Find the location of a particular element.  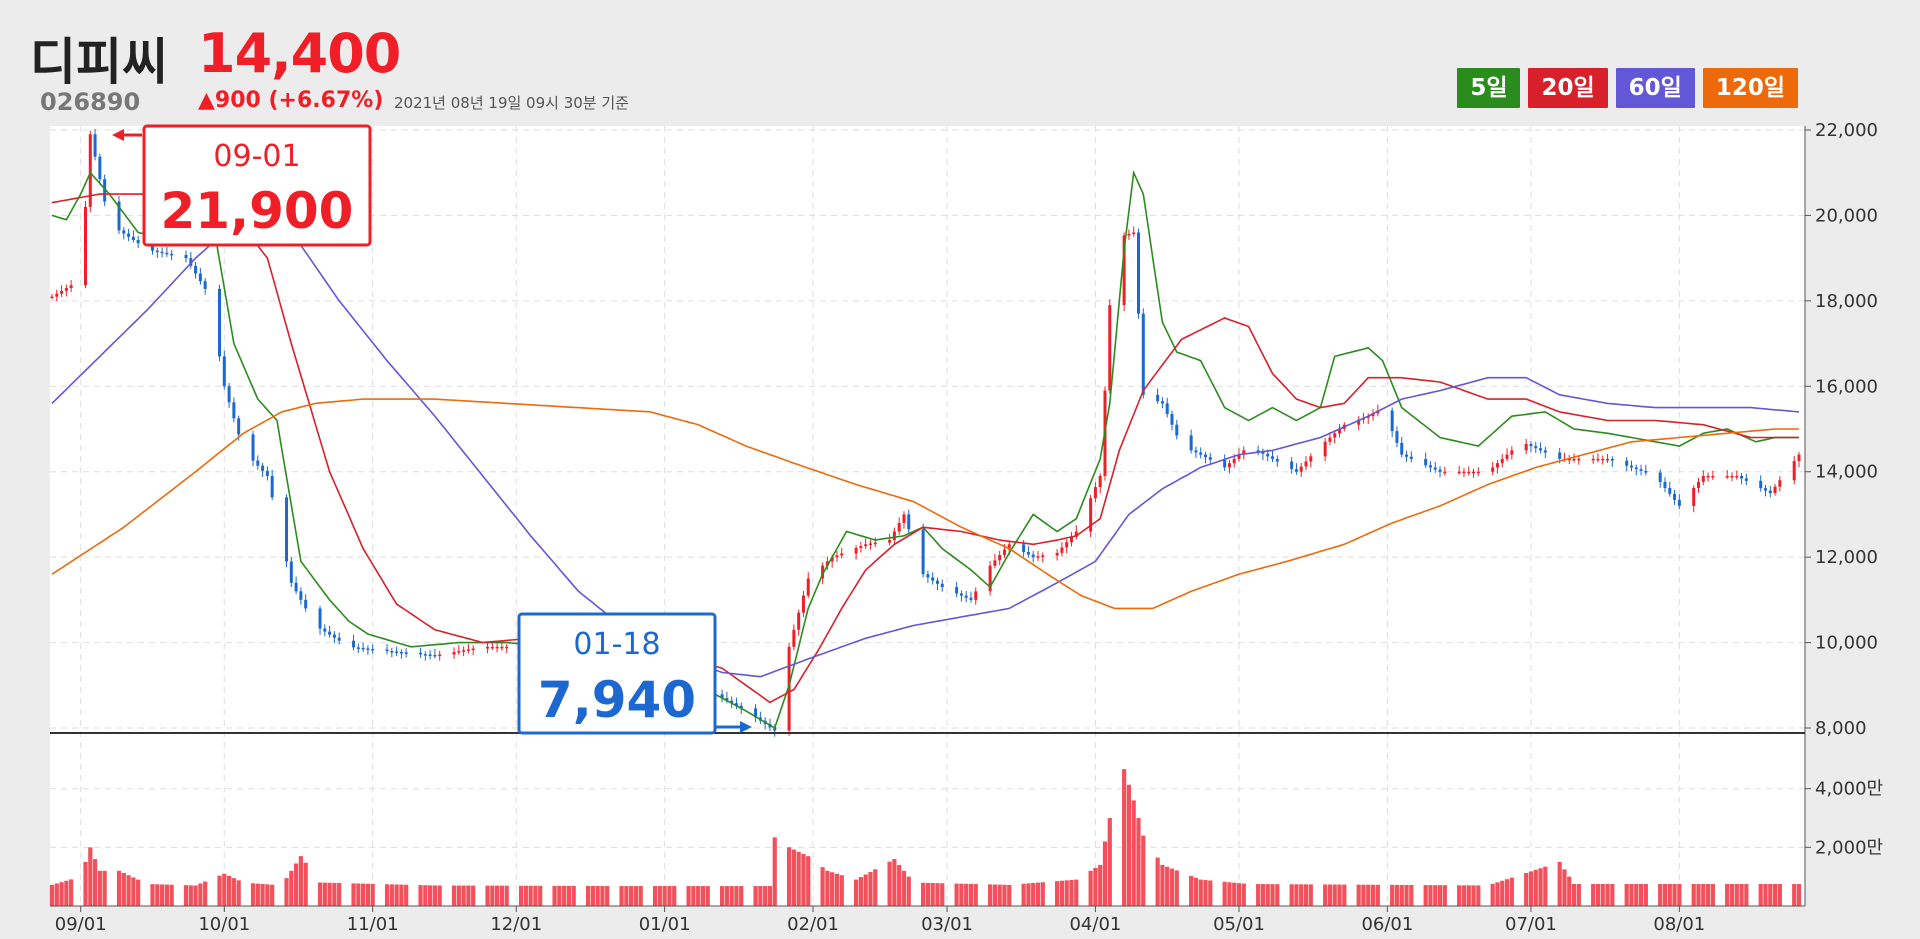

date-tick-label: 06/01 is located at coordinates (1387, 924).